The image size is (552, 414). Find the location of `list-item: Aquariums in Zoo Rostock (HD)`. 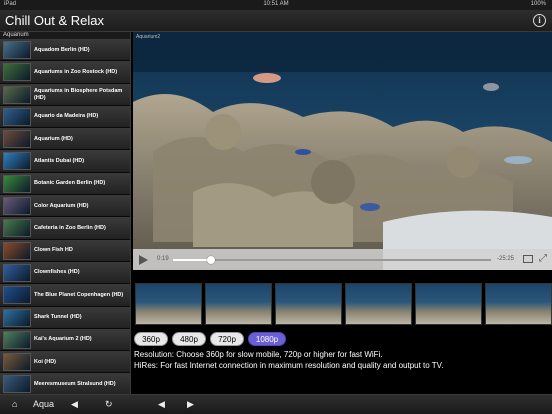

list-item: Aquariums in Zoo Rostock (HD) is located at coordinates (65, 72).